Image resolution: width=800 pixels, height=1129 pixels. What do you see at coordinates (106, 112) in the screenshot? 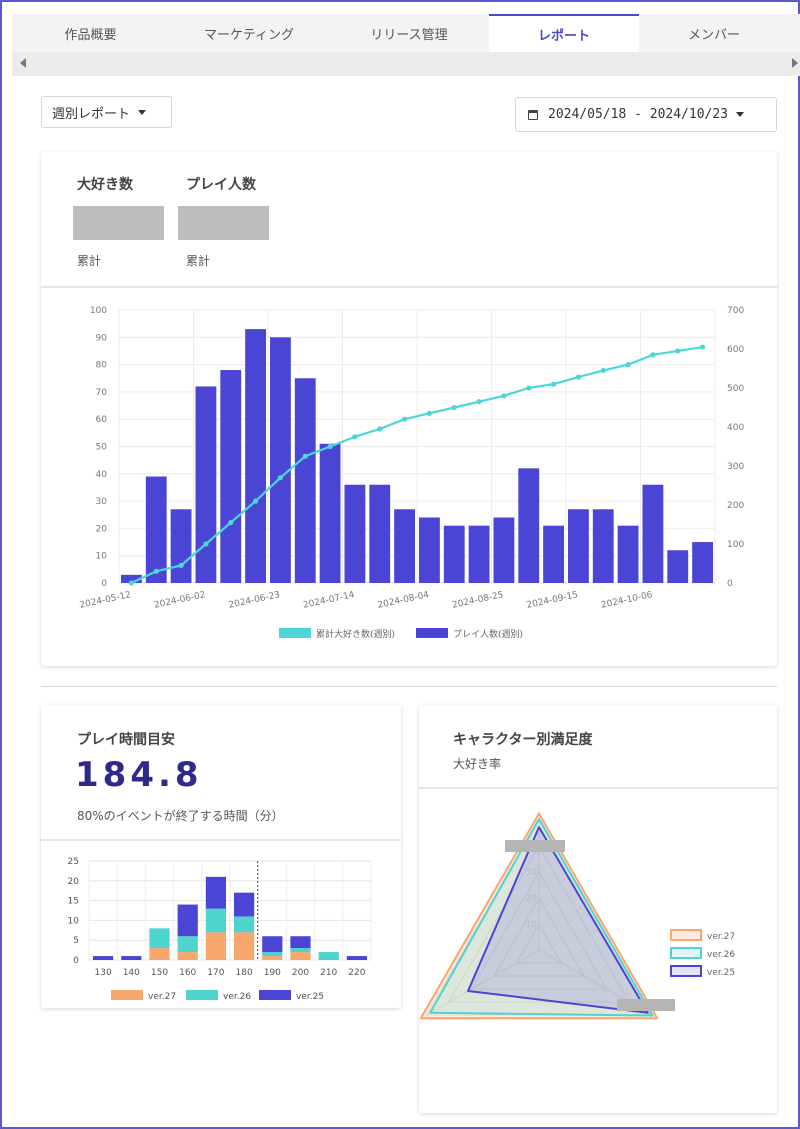
I see `report-type-dropdown: 週別レポート` at bounding box center [106, 112].